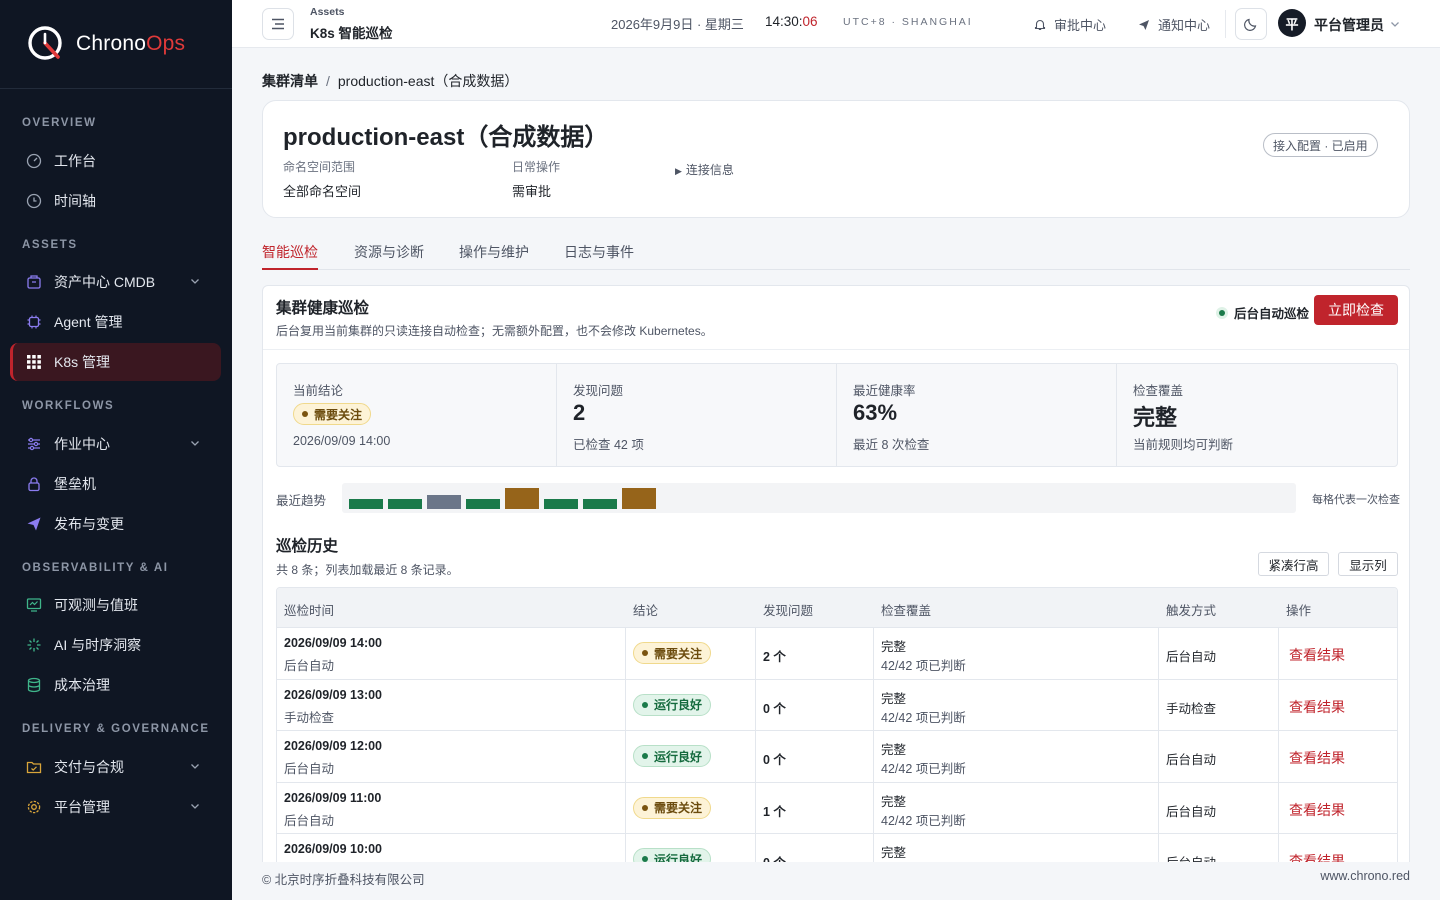 Image resolution: width=1440 pixels, height=900 pixels. What do you see at coordinates (389, 256) in the screenshot?
I see `tab-resources: 资源与诊断` at bounding box center [389, 256].